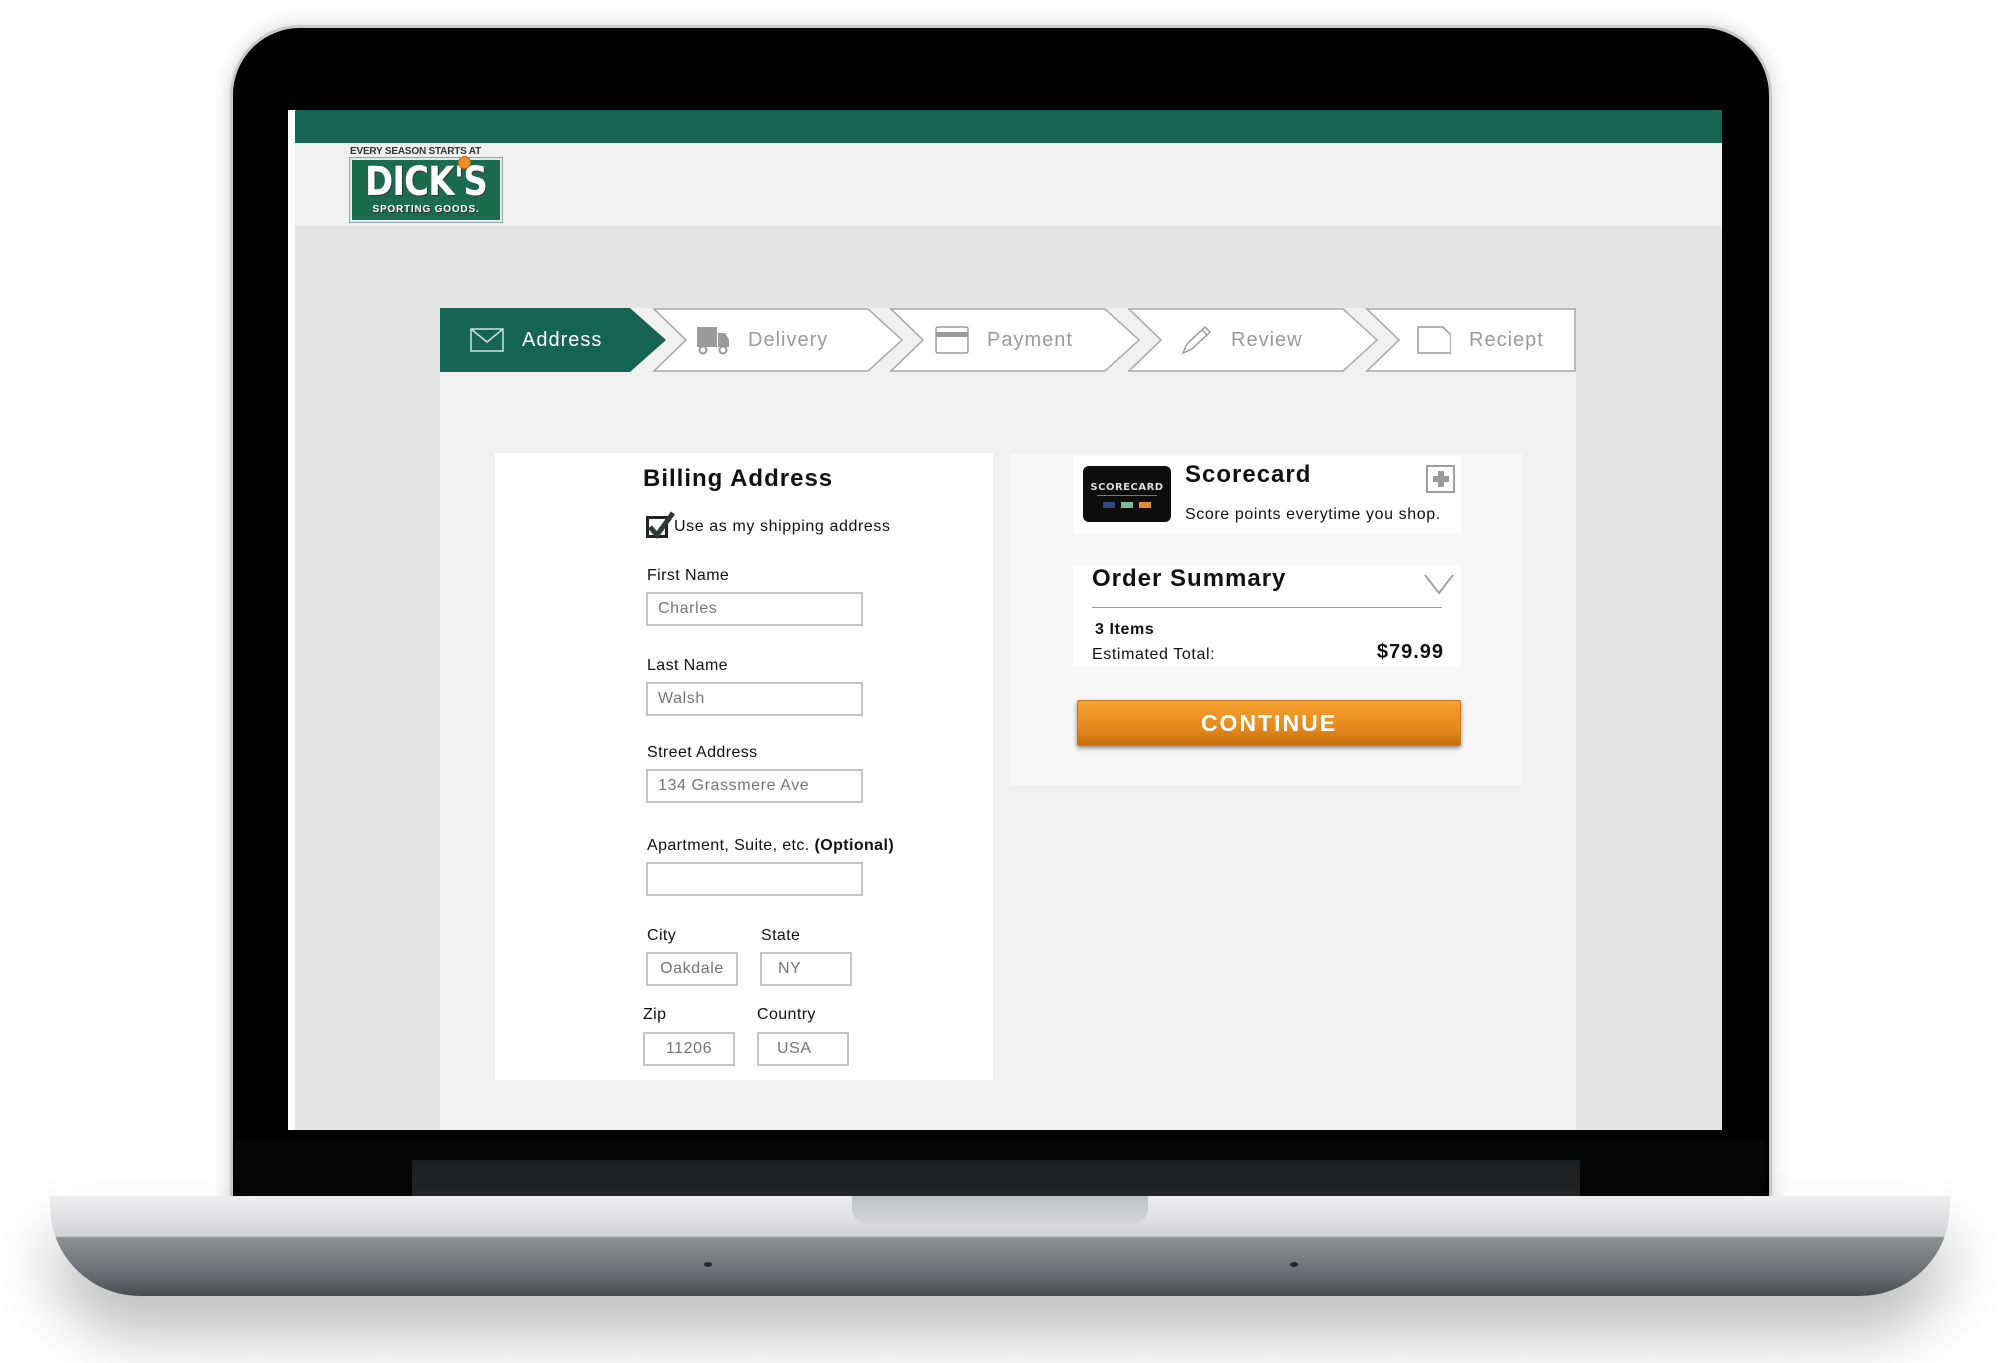 This screenshot has width=2000, height=1363. I want to click on optional-tag: (Optional), so click(854, 845).